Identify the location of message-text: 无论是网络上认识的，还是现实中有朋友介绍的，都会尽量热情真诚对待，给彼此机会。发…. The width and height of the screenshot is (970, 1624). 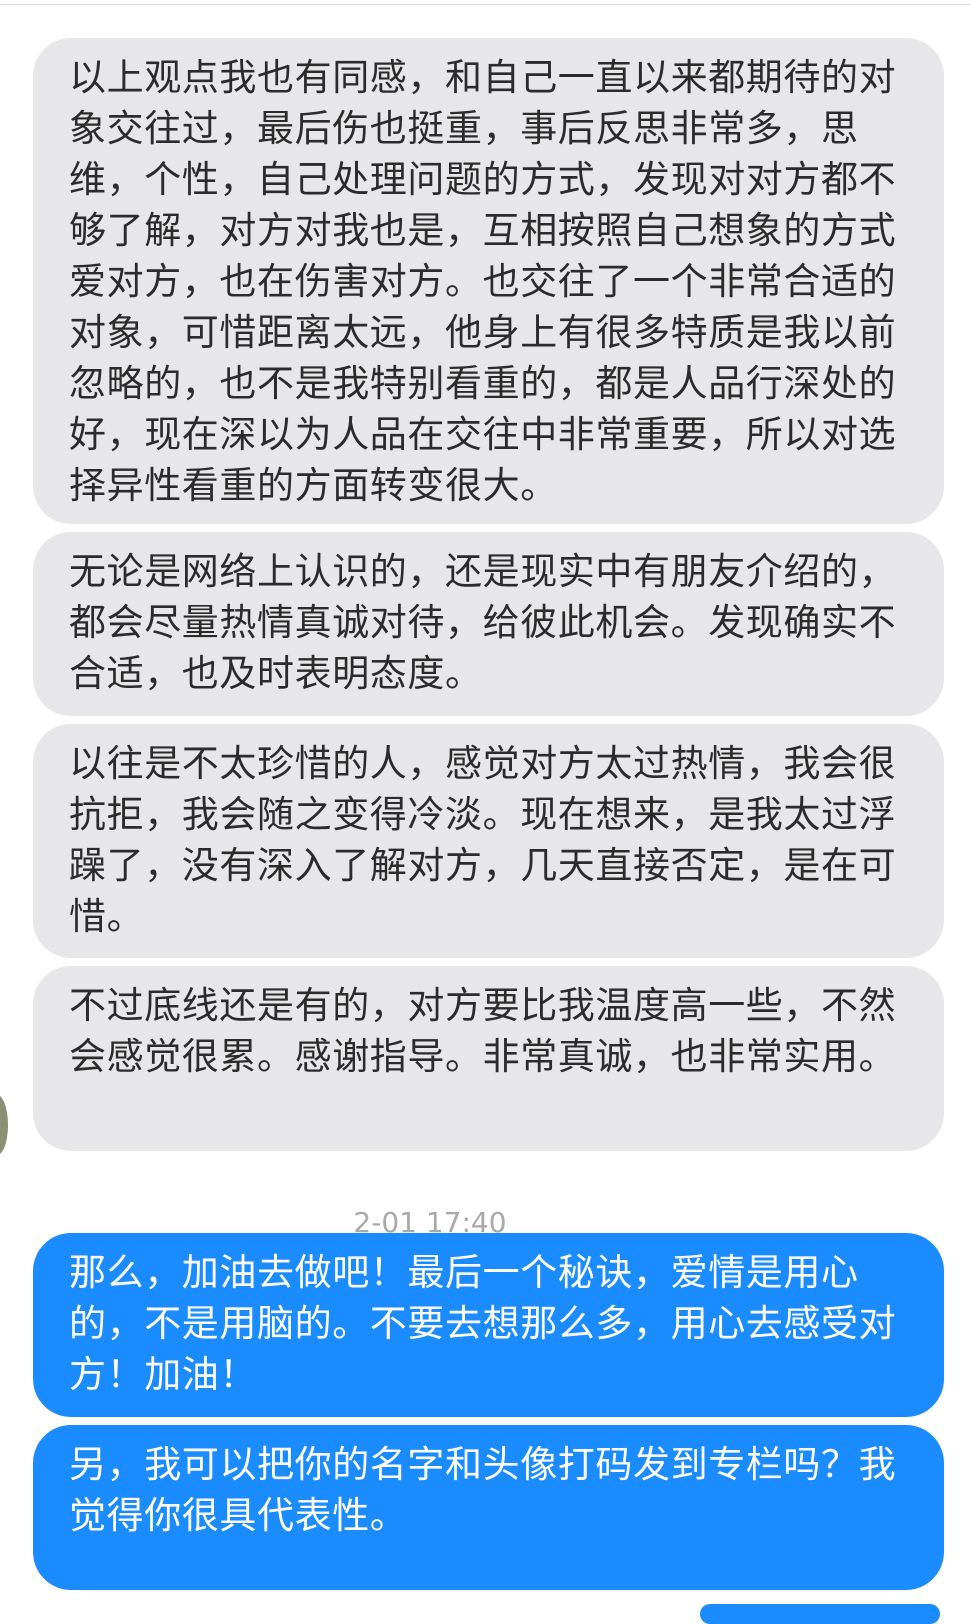
(483, 622).